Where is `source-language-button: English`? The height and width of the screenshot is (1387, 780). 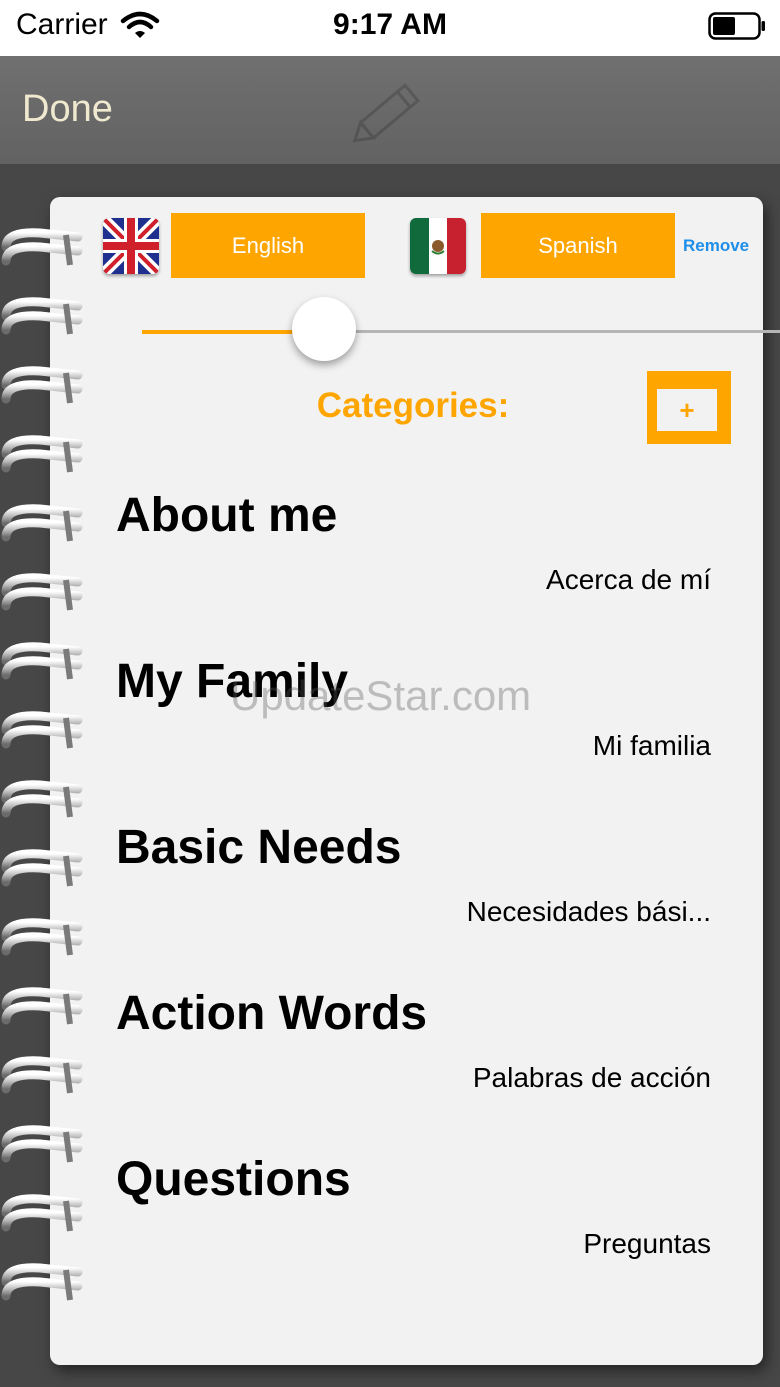
source-language-button: English is located at coordinates (268, 245).